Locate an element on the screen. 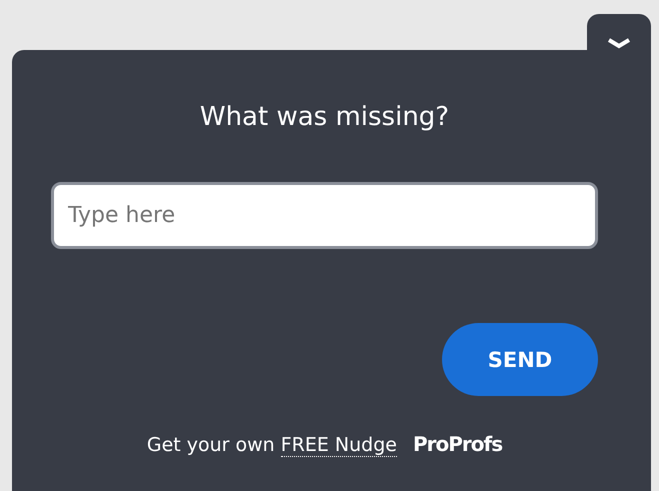 This screenshot has width=659, height=491. free-nudge-link: FREE Nudge is located at coordinates (338, 445).